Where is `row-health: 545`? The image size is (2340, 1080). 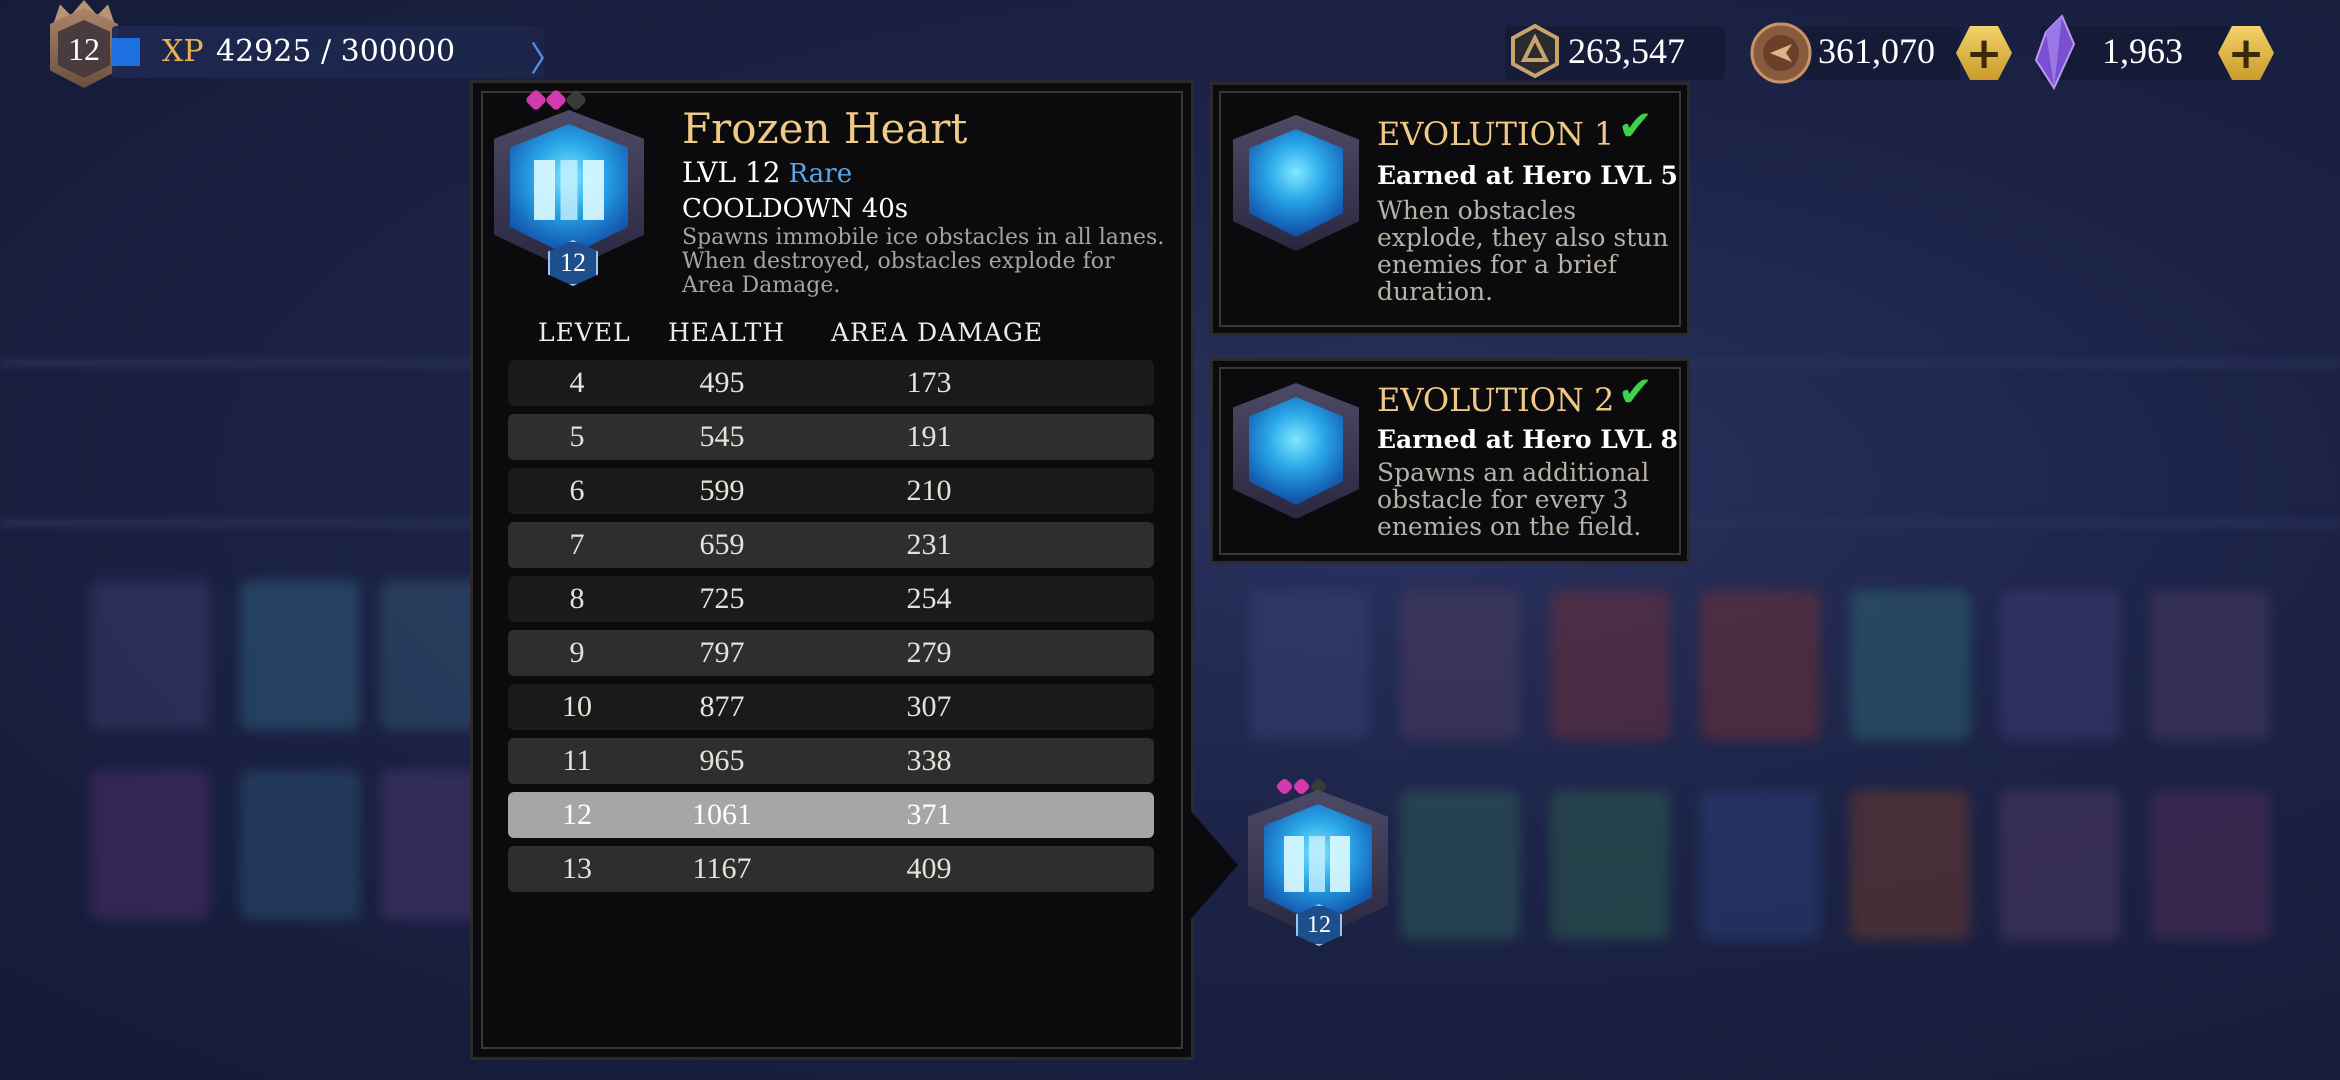
row-health: 545 is located at coordinates (722, 436).